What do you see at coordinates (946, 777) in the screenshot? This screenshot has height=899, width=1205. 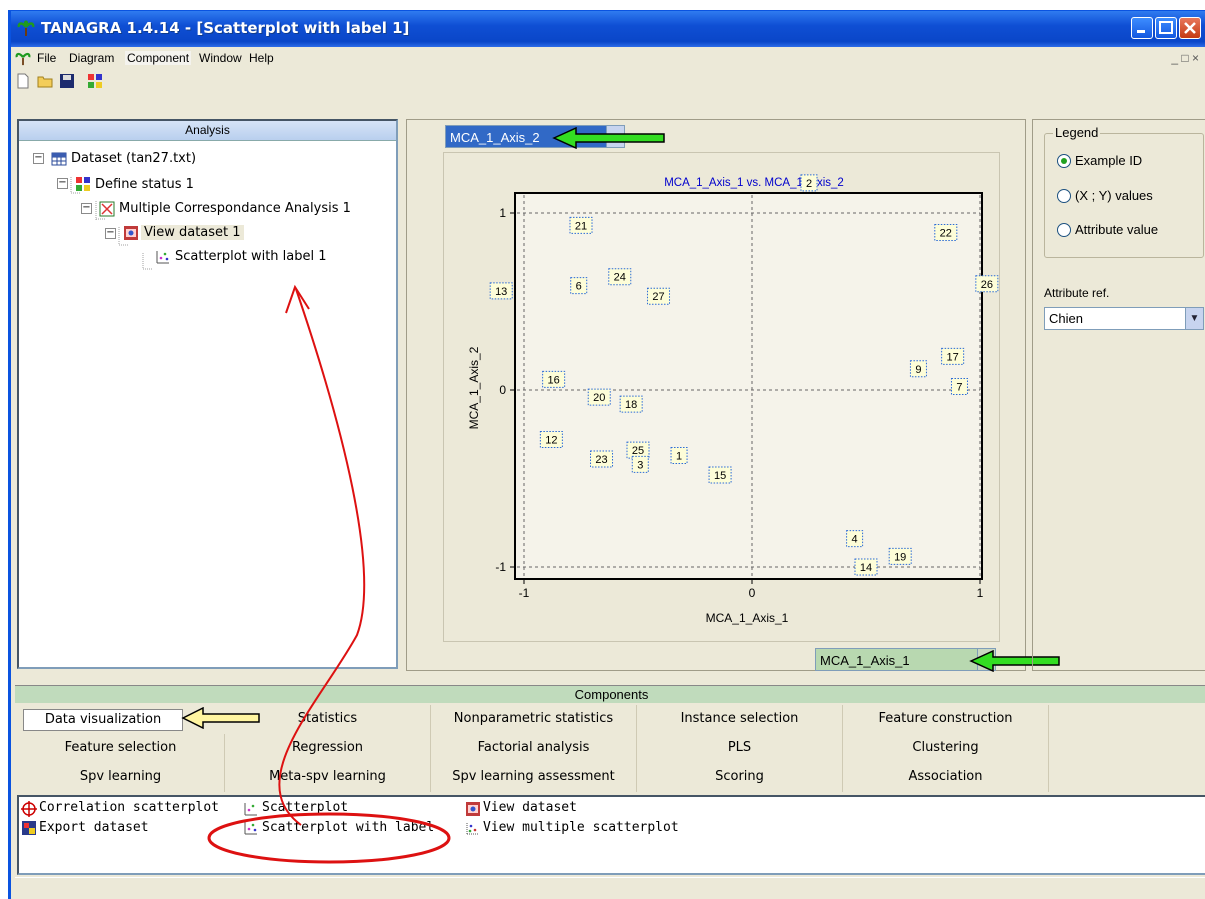 I see `tab-association: Association` at bounding box center [946, 777].